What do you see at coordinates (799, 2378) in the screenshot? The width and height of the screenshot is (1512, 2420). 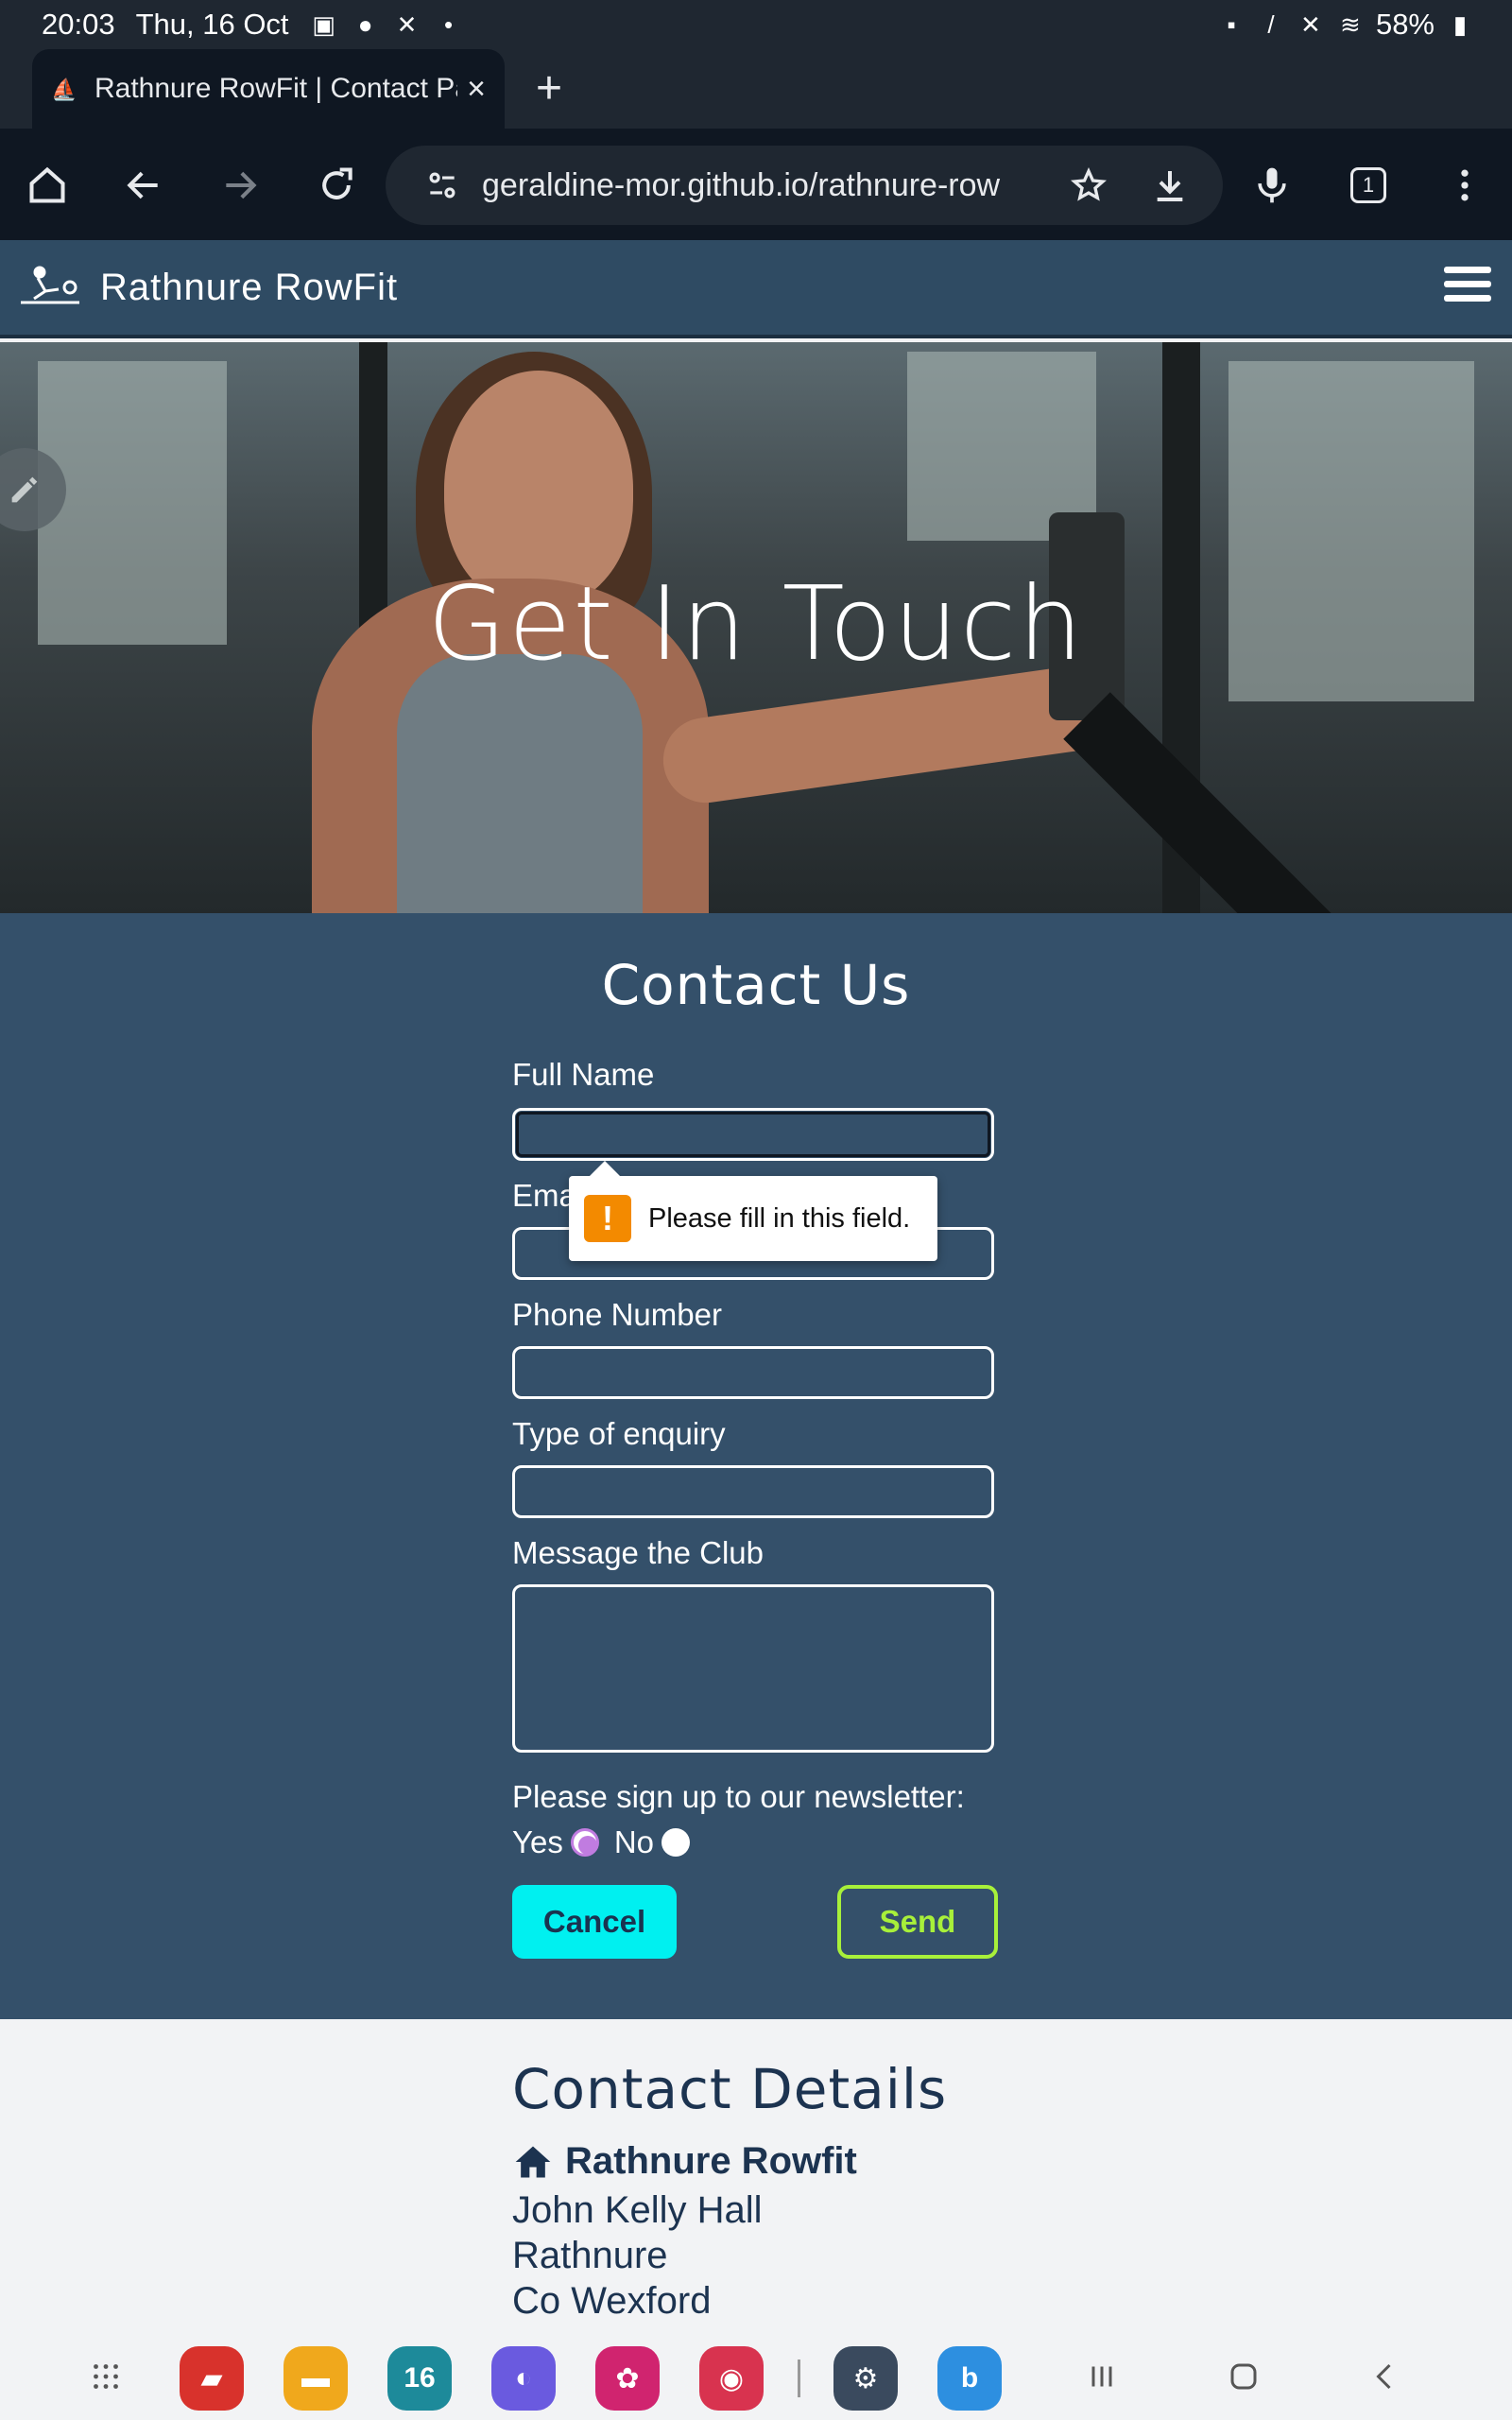 I see `dock-divider` at bounding box center [799, 2378].